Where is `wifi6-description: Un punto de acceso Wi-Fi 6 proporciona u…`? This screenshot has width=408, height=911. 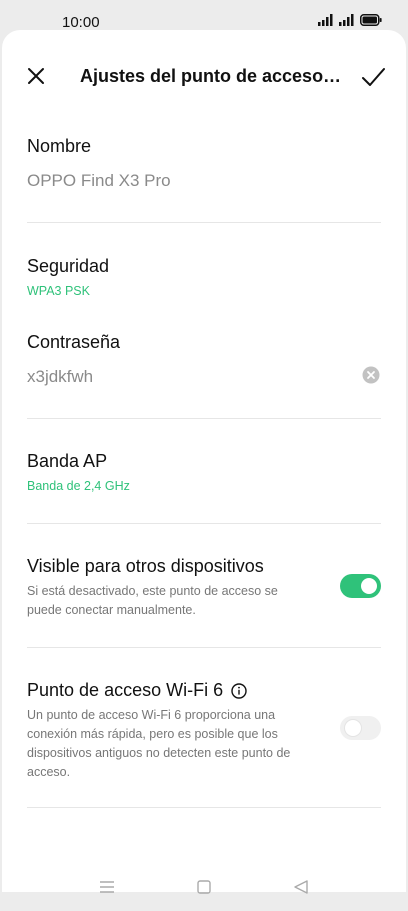
wifi6-description: Un punto de acceso Wi-Fi 6 proporciona u… is located at coordinates (158, 744).